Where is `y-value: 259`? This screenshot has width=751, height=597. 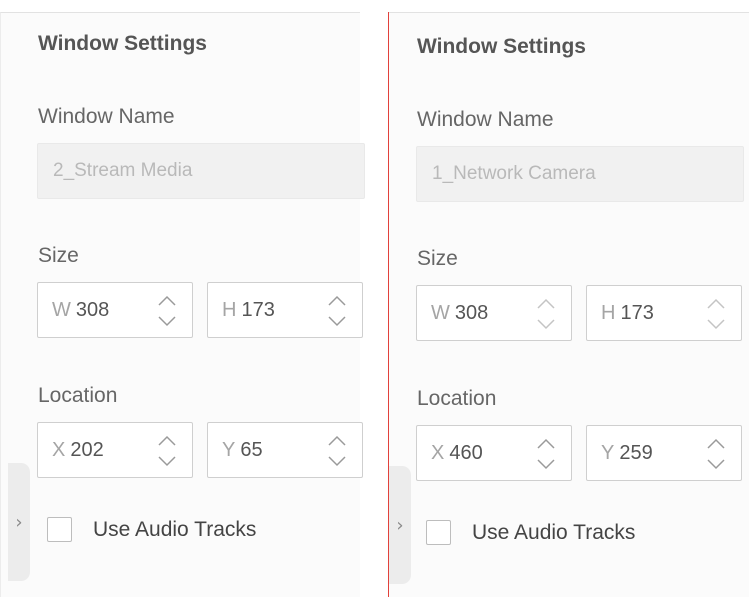 y-value: 259 is located at coordinates (636, 452).